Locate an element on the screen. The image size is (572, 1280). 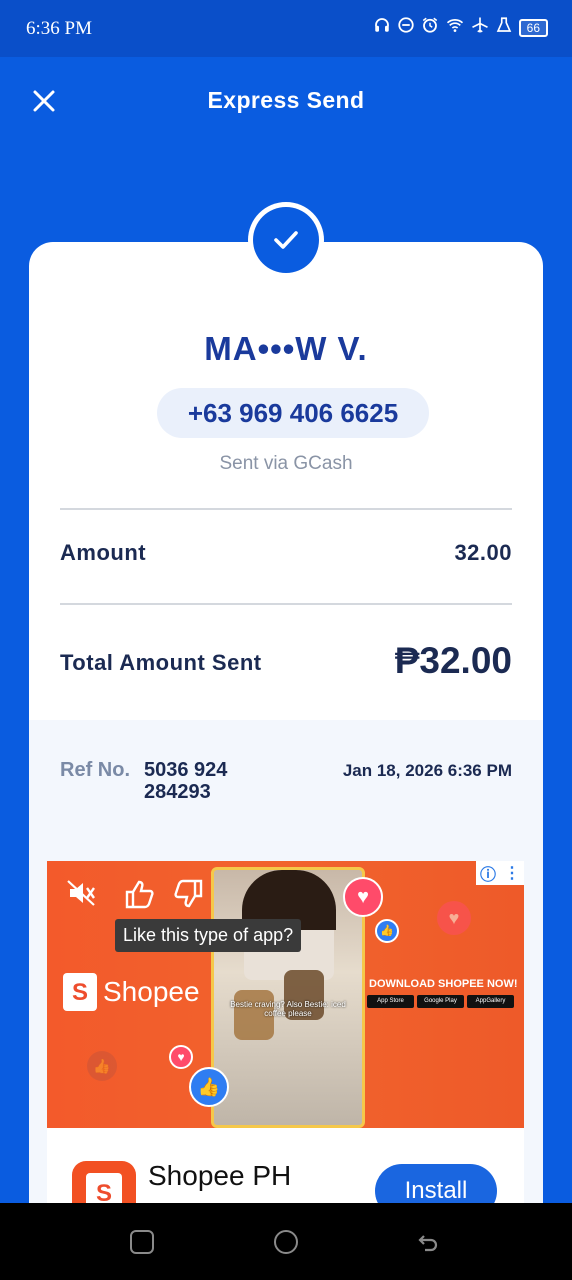
thumbs-down-icon is located at coordinates (188, 894).